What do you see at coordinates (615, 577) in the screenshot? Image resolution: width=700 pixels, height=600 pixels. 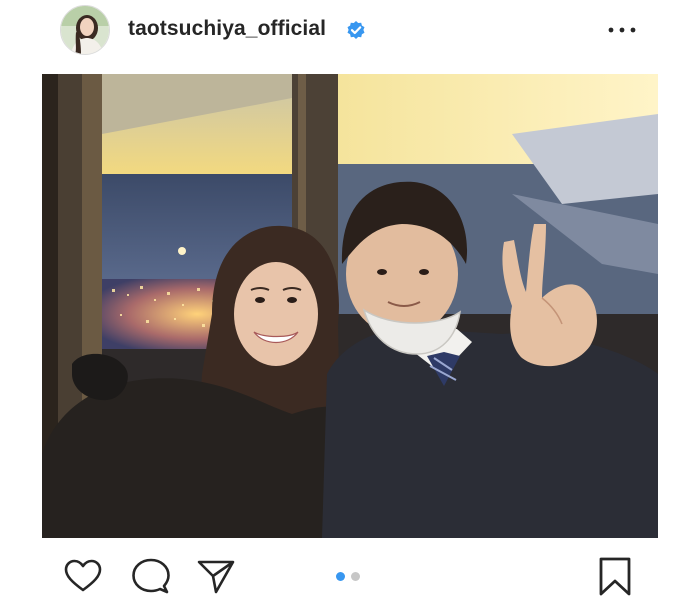 I see `bookmark-icon` at bounding box center [615, 577].